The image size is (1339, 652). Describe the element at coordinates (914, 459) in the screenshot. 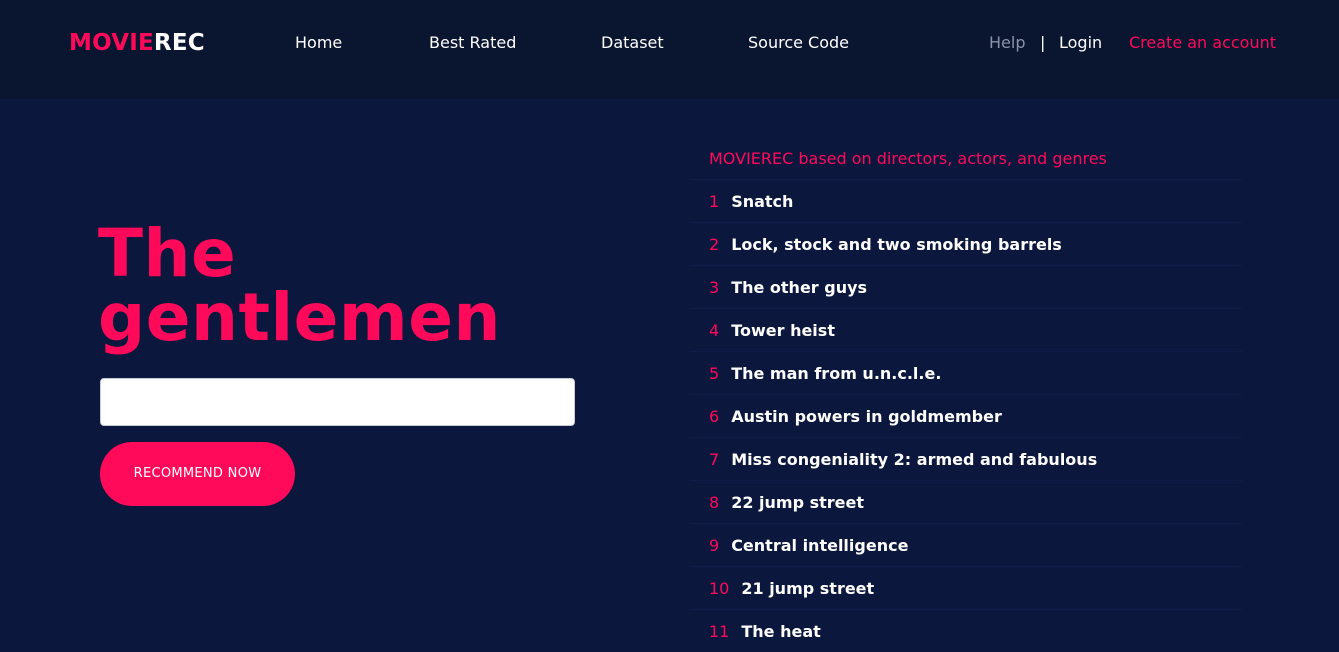

I see `recommendation-title: Miss congeniality 2: armed and fabulous` at that location.